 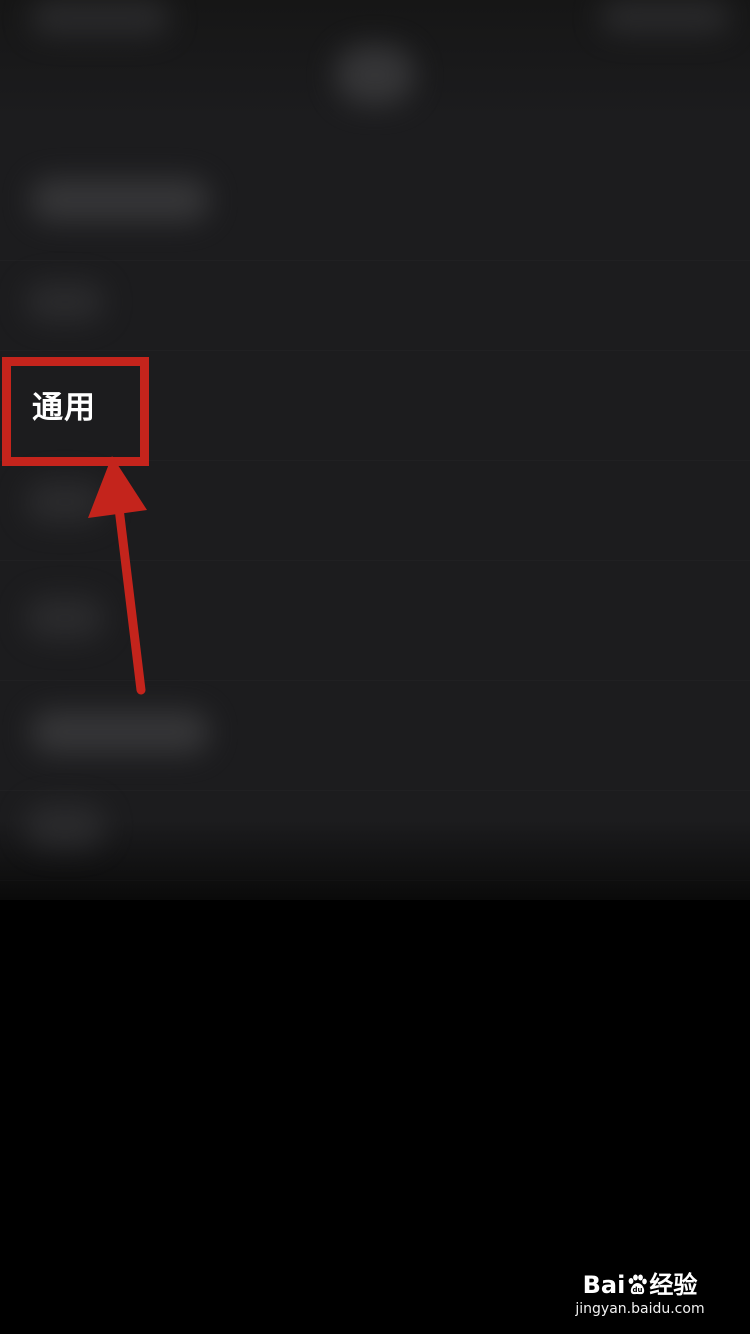 I want to click on watermark-logo: Bai du 经验, so click(x=640, y=1285).